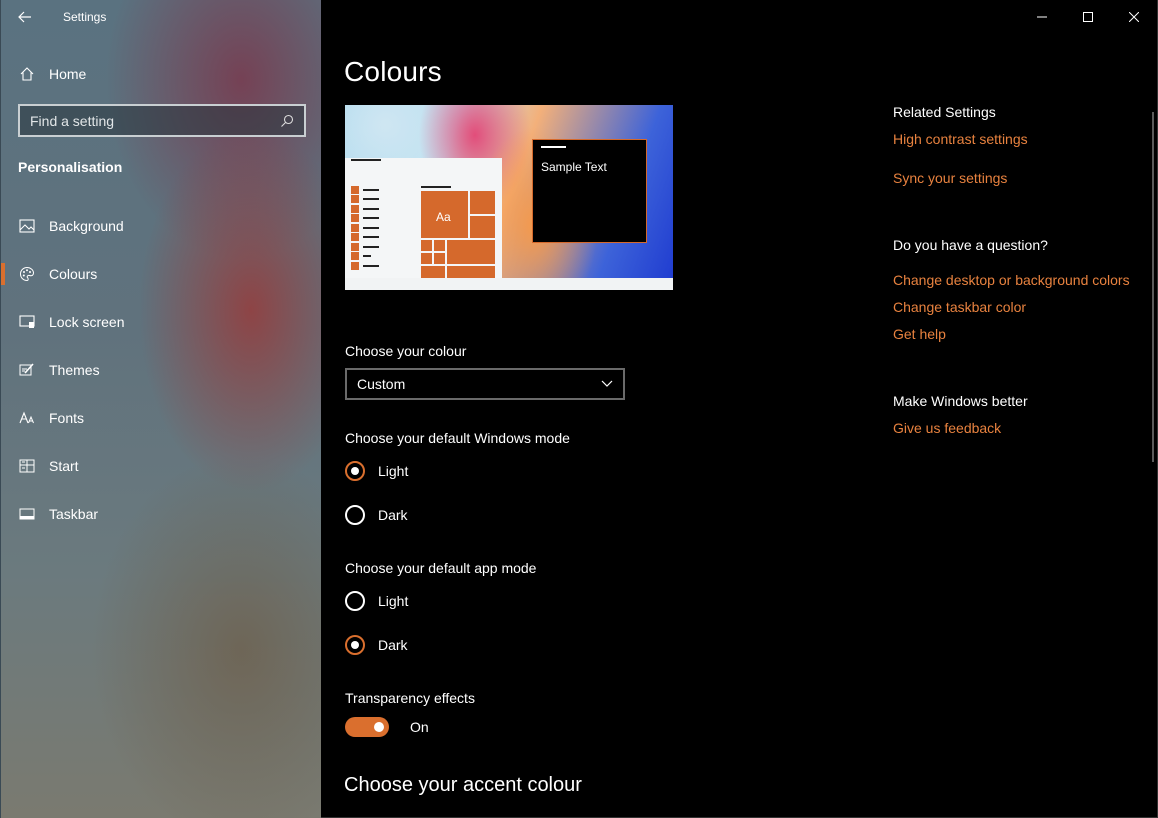 The width and height of the screenshot is (1158, 818). Describe the element at coordinates (73, 274) in the screenshot. I see `sidebar-item-label: Colours` at that location.